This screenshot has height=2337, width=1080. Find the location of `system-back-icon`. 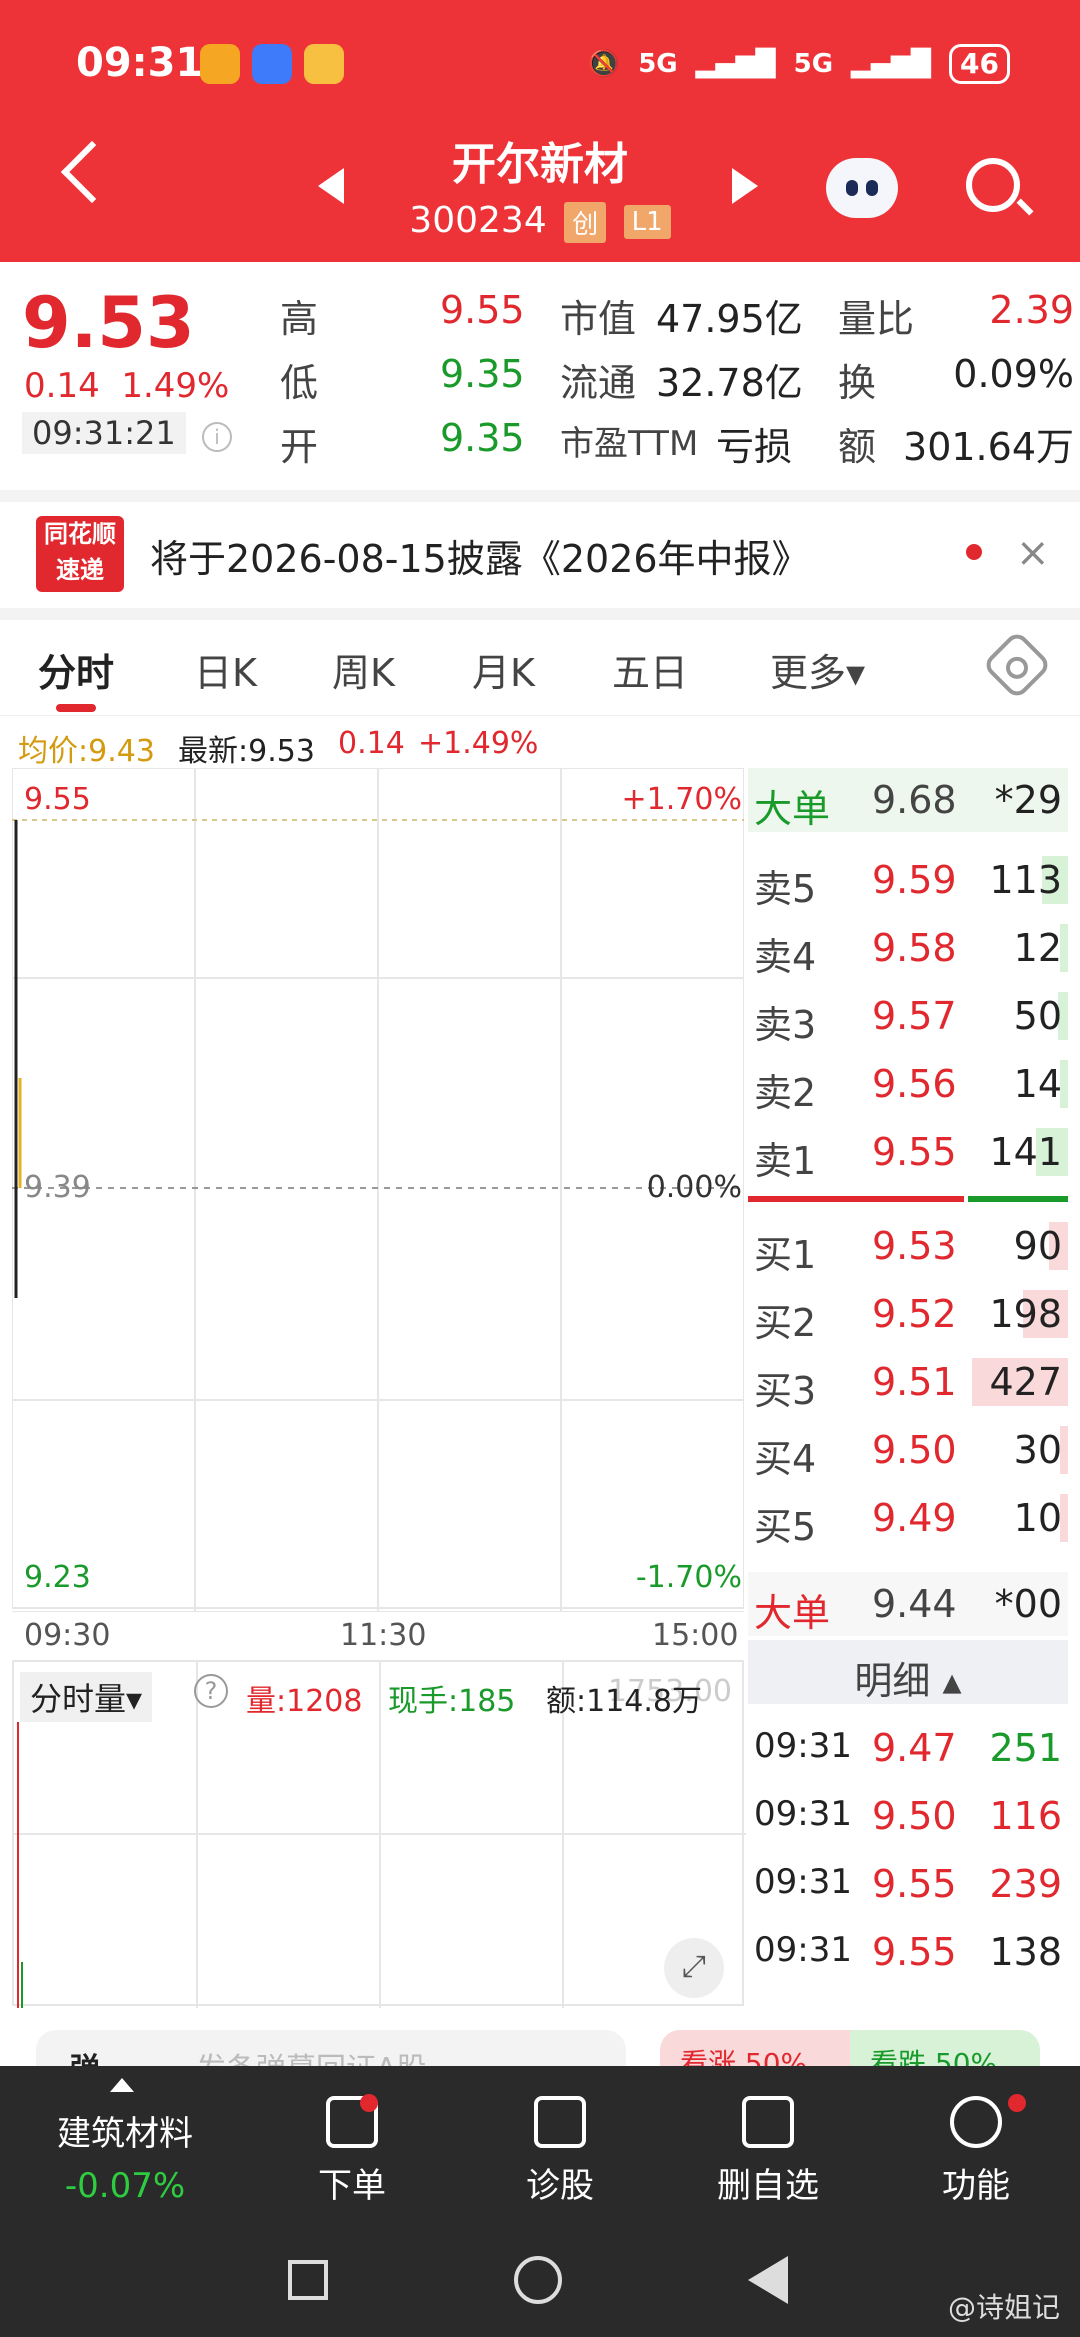

system-back-icon is located at coordinates (768, 2280).